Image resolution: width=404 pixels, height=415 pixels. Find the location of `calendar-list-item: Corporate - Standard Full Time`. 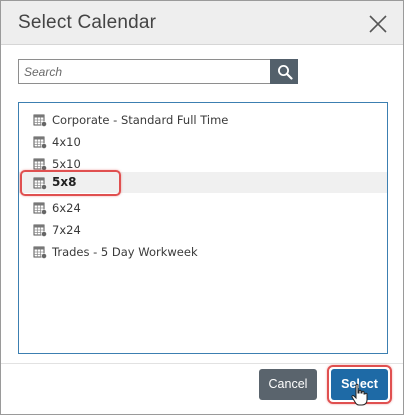

calendar-list-item: Corporate - Standard Full Time is located at coordinates (203, 120).